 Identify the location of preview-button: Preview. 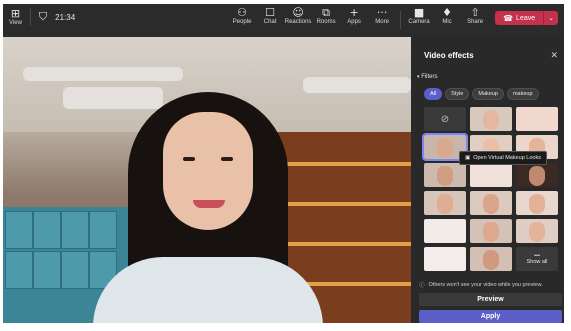
(490, 299).